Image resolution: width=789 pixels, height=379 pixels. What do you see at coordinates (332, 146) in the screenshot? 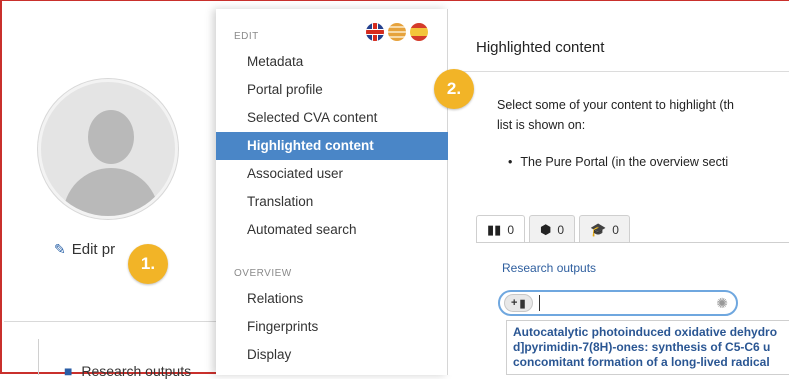
I see `menu-item-highlighted-content: Highlighted content` at bounding box center [332, 146].